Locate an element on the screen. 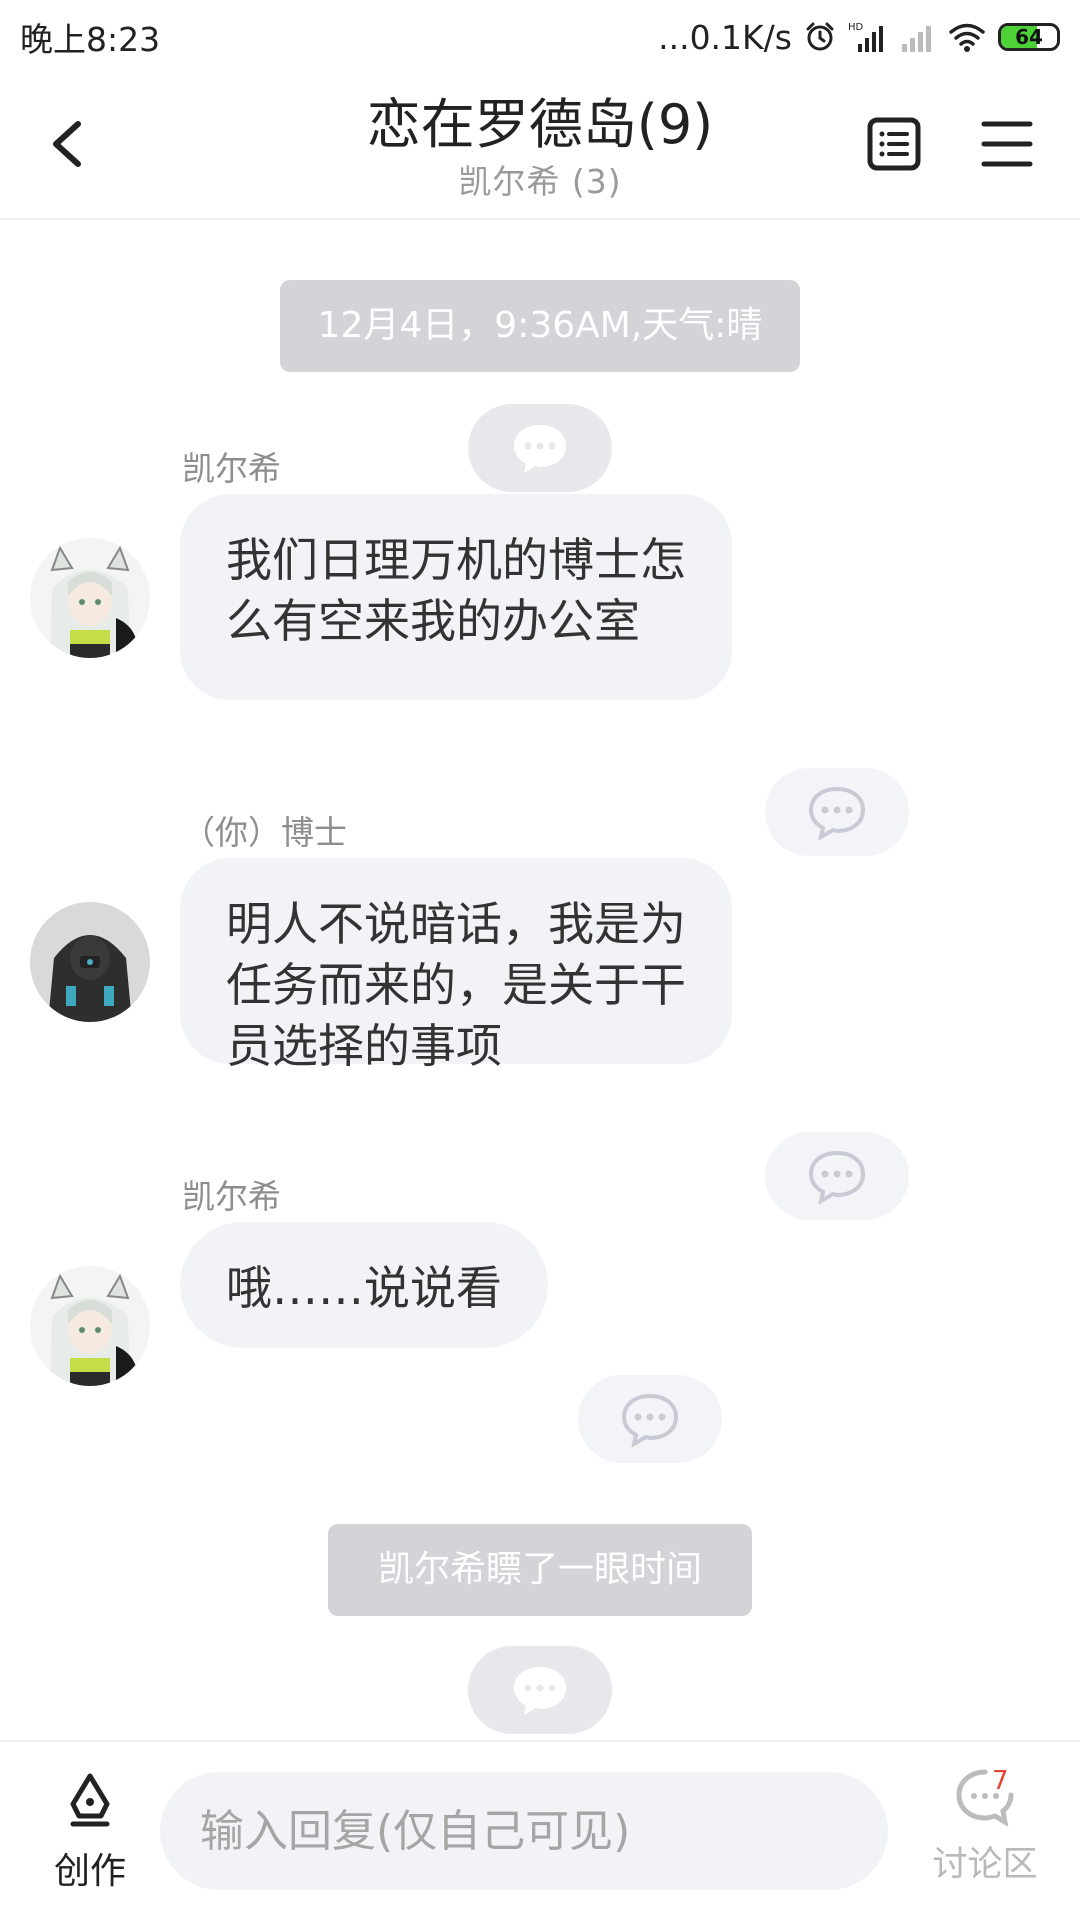 The image size is (1080, 1920). status-right: ...0.1K/s HD 64 is located at coordinates (859, 37).